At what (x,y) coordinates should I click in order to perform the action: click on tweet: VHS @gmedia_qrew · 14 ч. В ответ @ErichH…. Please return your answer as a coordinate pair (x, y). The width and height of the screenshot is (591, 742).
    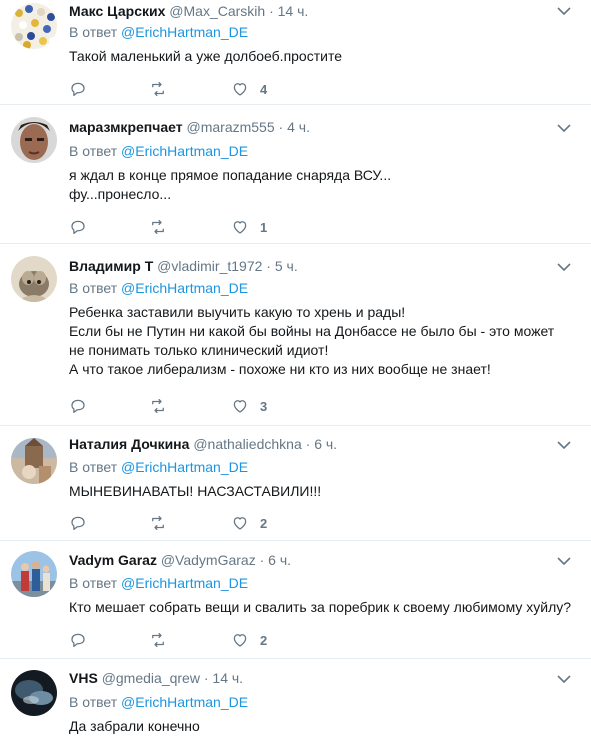
    Looking at the image, I should click on (295, 700).